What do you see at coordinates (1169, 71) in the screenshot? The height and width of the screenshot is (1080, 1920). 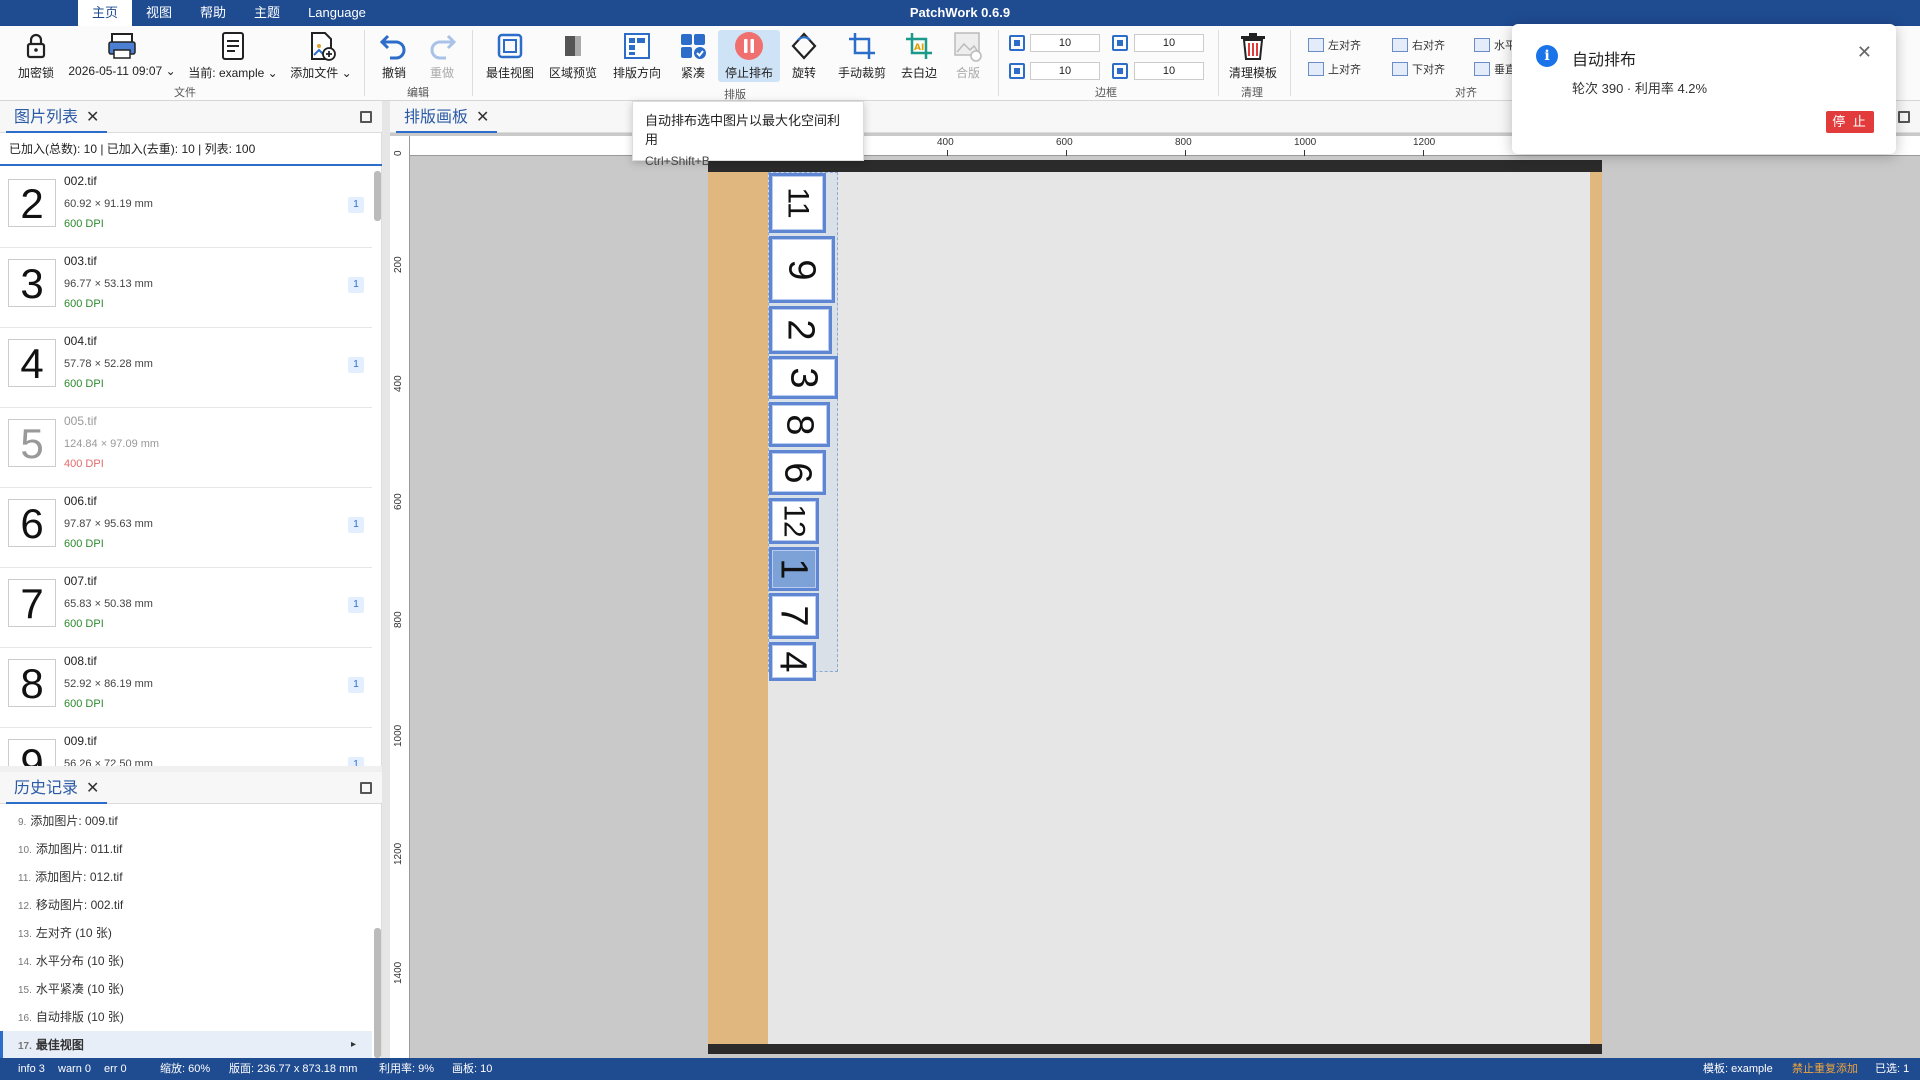 I see `border-right-input: 10` at bounding box center [1169, 71].